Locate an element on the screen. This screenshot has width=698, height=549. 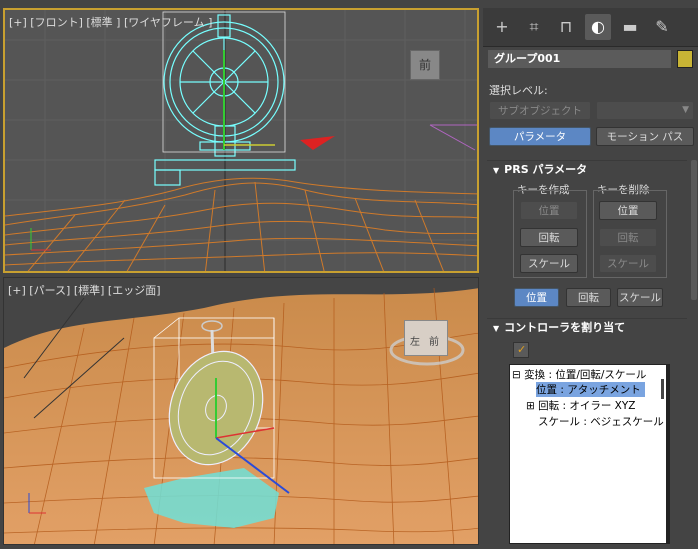
viewcube-left-label: 左 is located at coordinates (415, 342).